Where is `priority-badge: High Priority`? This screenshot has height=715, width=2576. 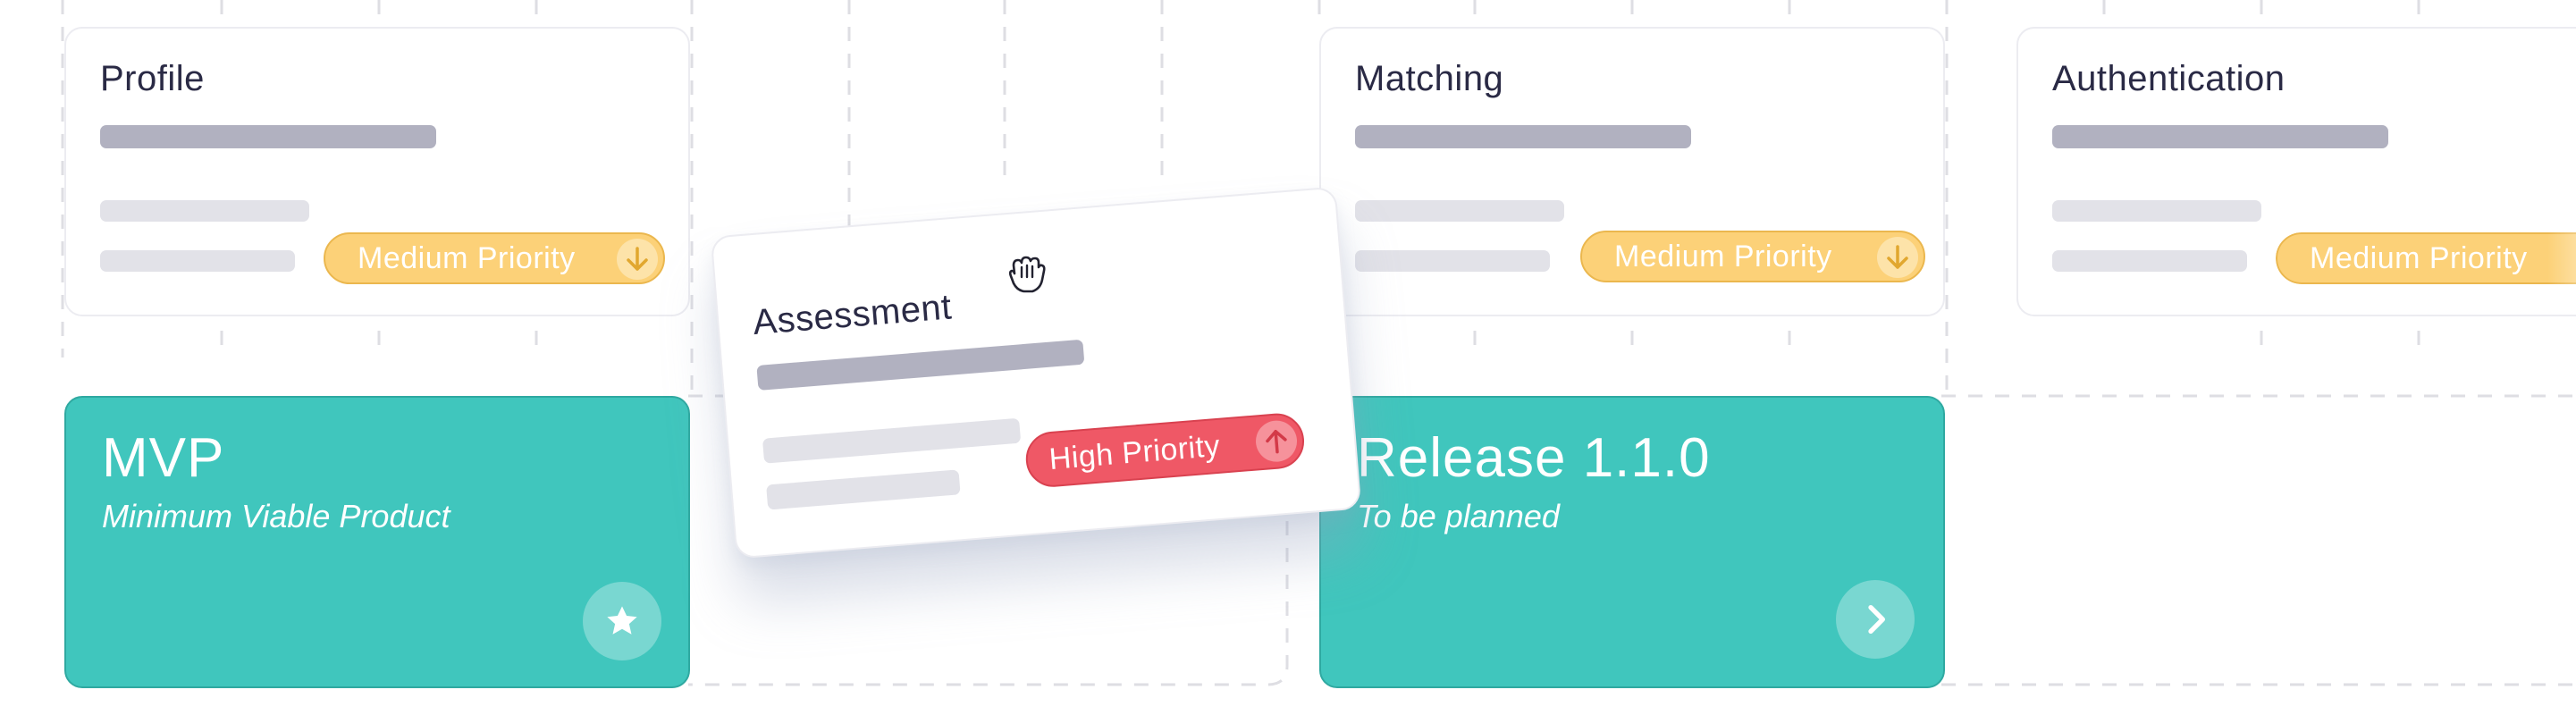 priority-badge: High Priority is located at coordinates (1165, 451).